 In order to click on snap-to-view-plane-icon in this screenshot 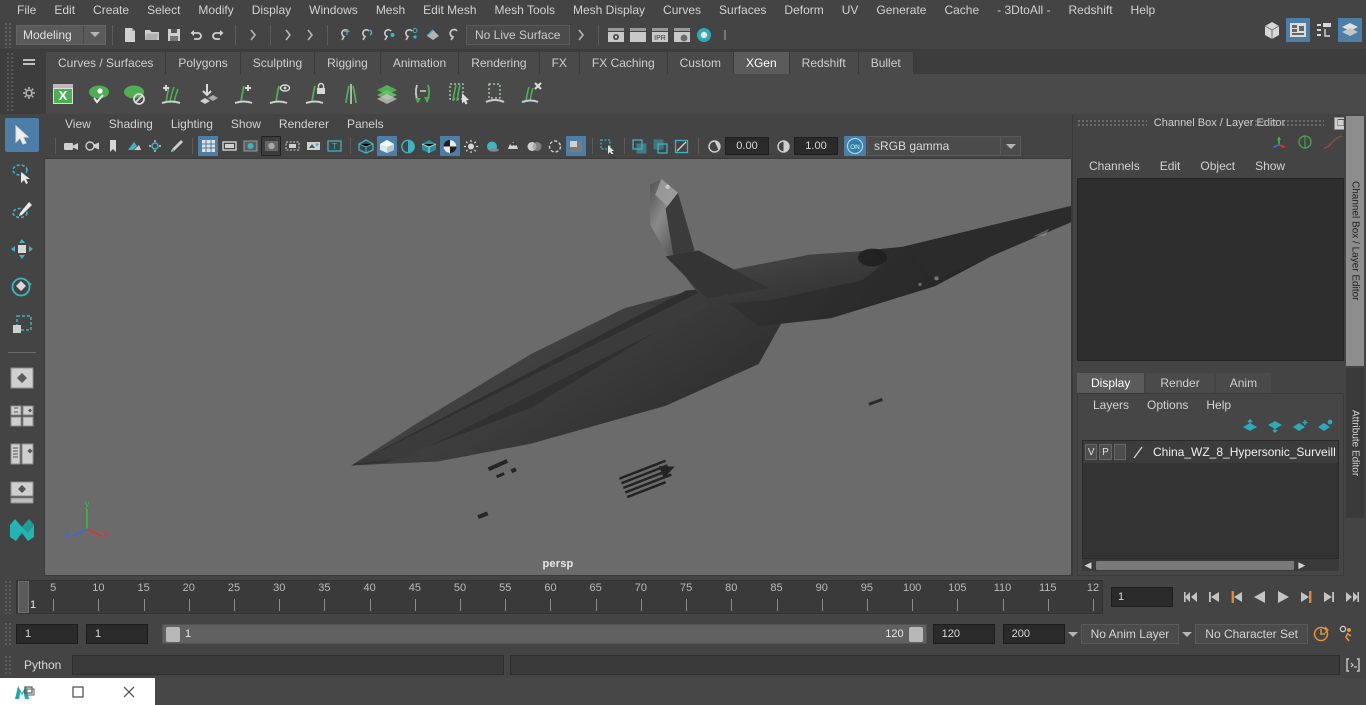, I will do `click(433, 35)`.